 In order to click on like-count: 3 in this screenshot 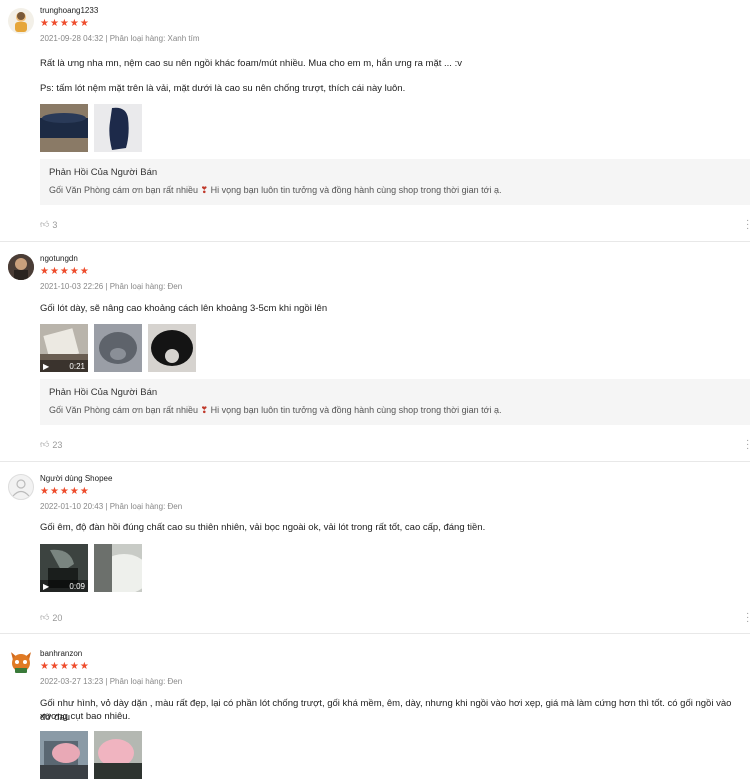, I will do `click(55, 224)`.